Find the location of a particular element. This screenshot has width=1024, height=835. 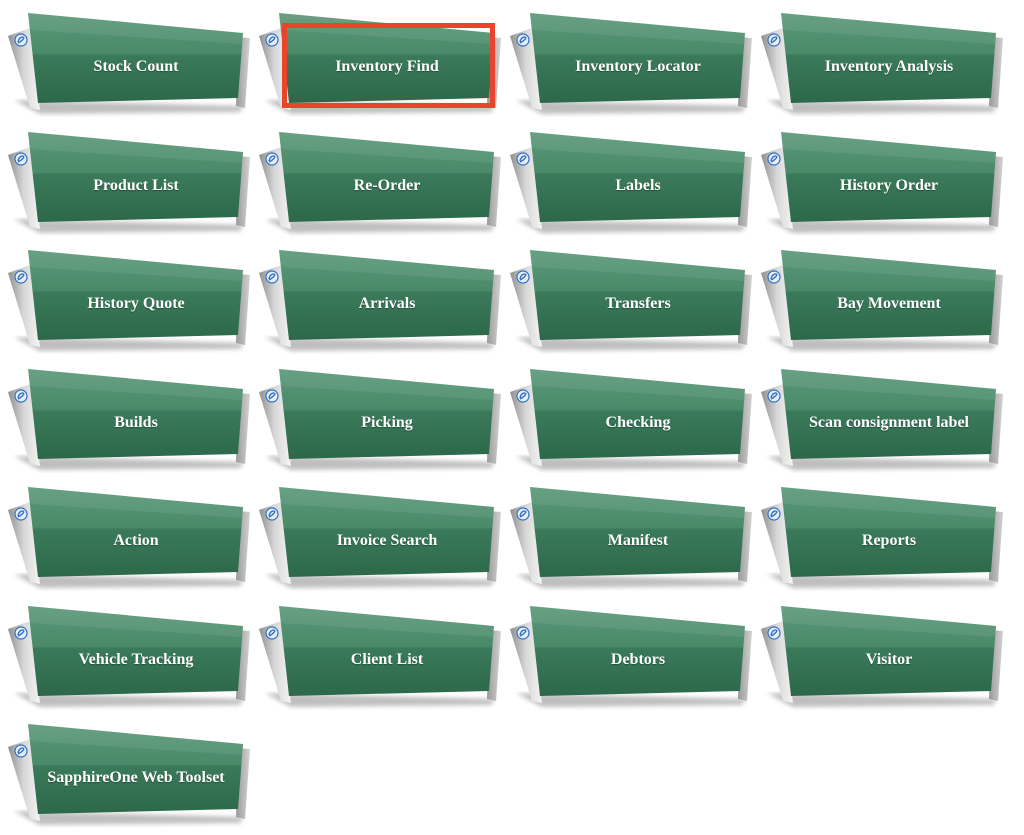

tile-label: Invoice Search is located at coordinates (387, 540).